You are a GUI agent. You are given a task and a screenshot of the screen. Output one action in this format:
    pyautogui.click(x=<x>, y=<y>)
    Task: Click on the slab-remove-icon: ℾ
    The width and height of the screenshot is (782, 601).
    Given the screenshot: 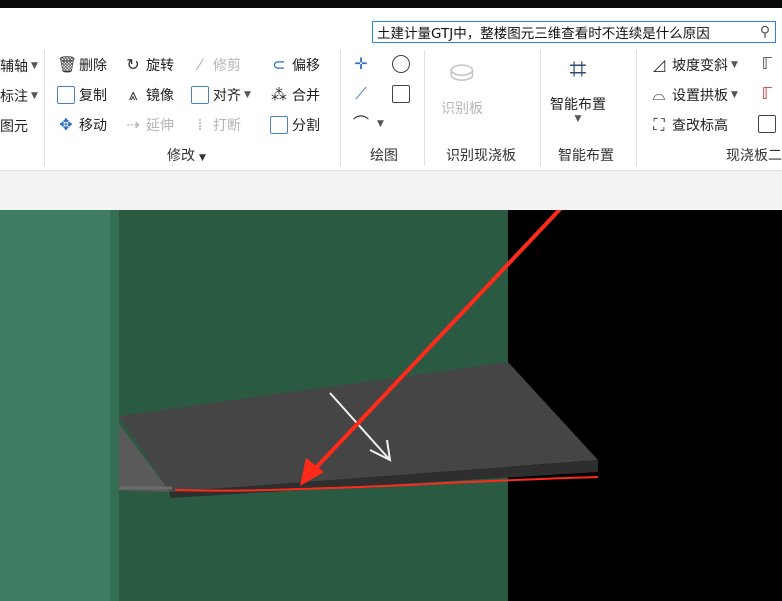 What is the action you would take?
    pyautogui.click(x=767, y=93)
    